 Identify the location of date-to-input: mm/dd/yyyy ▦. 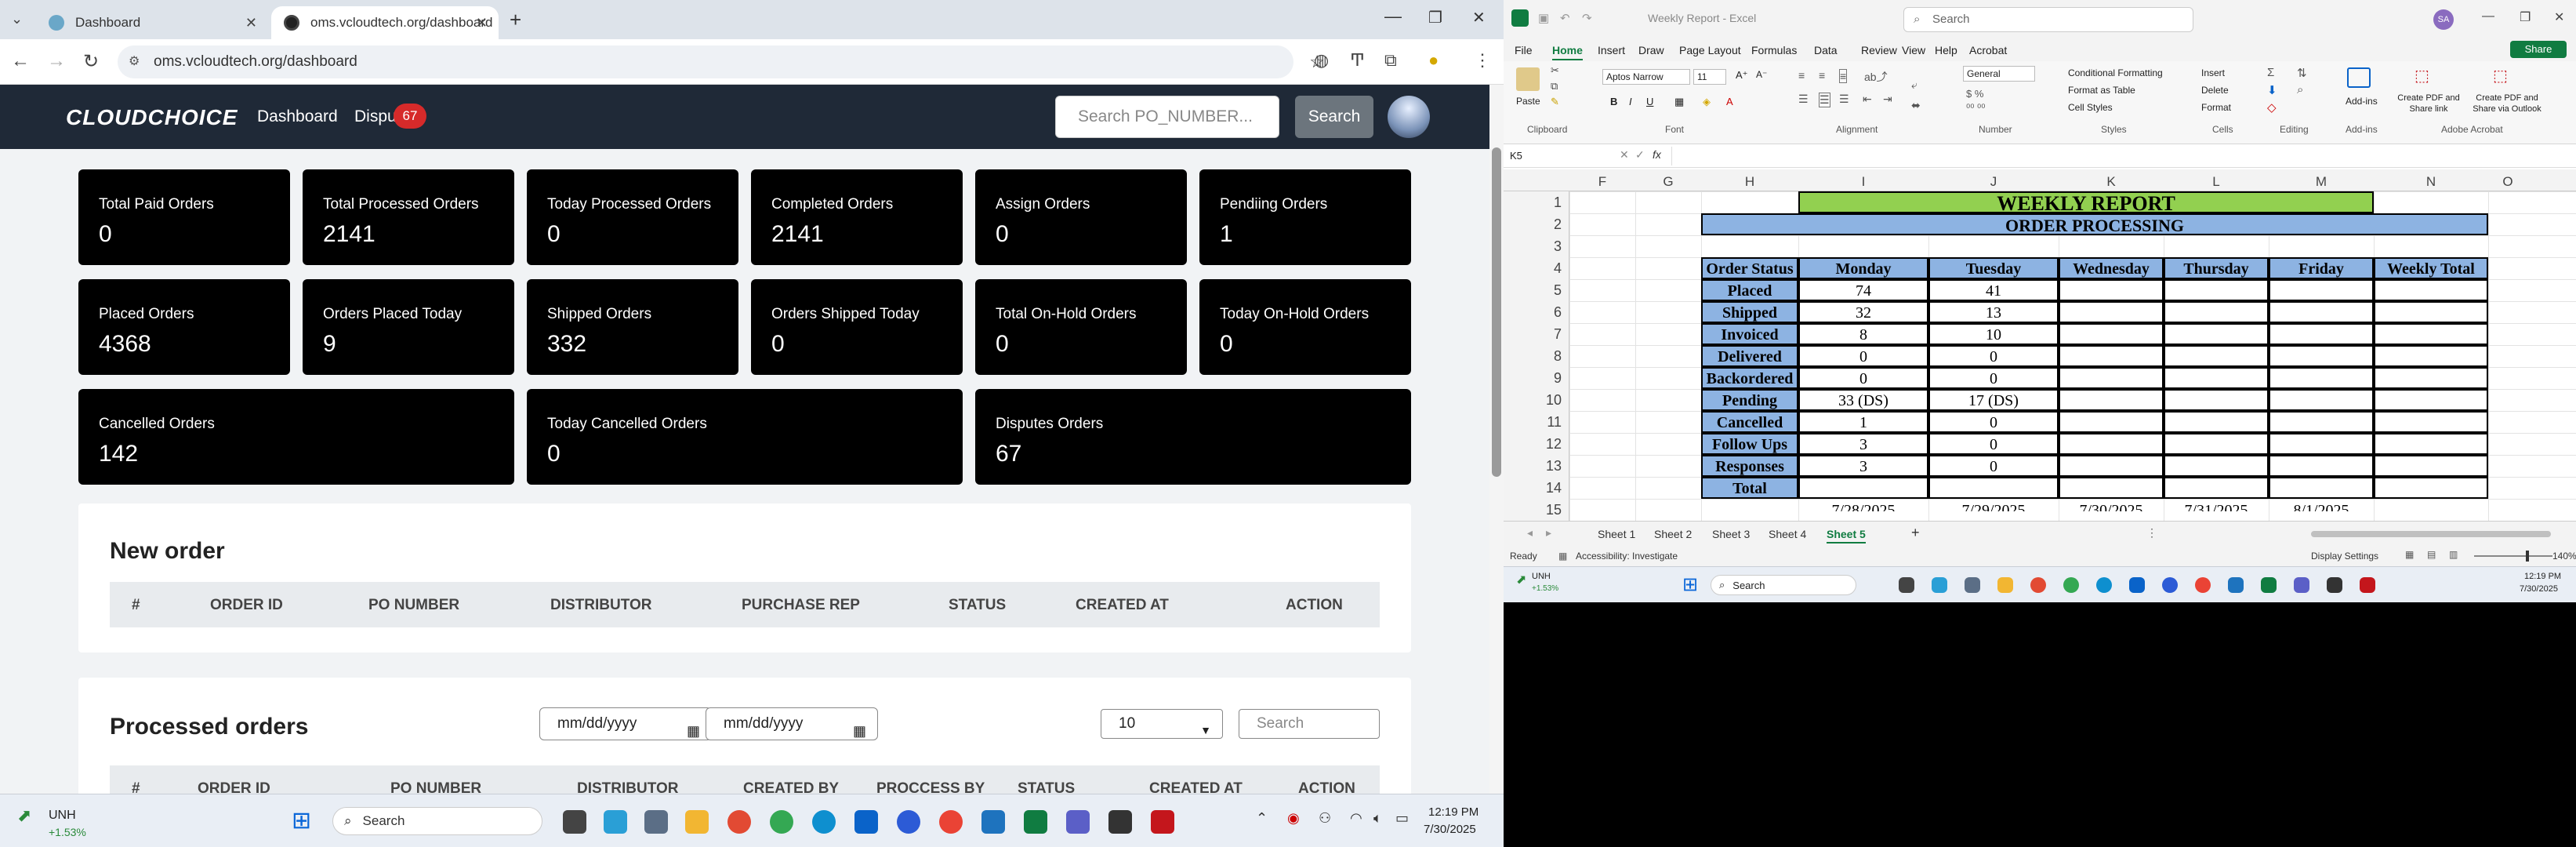
(792, 723).